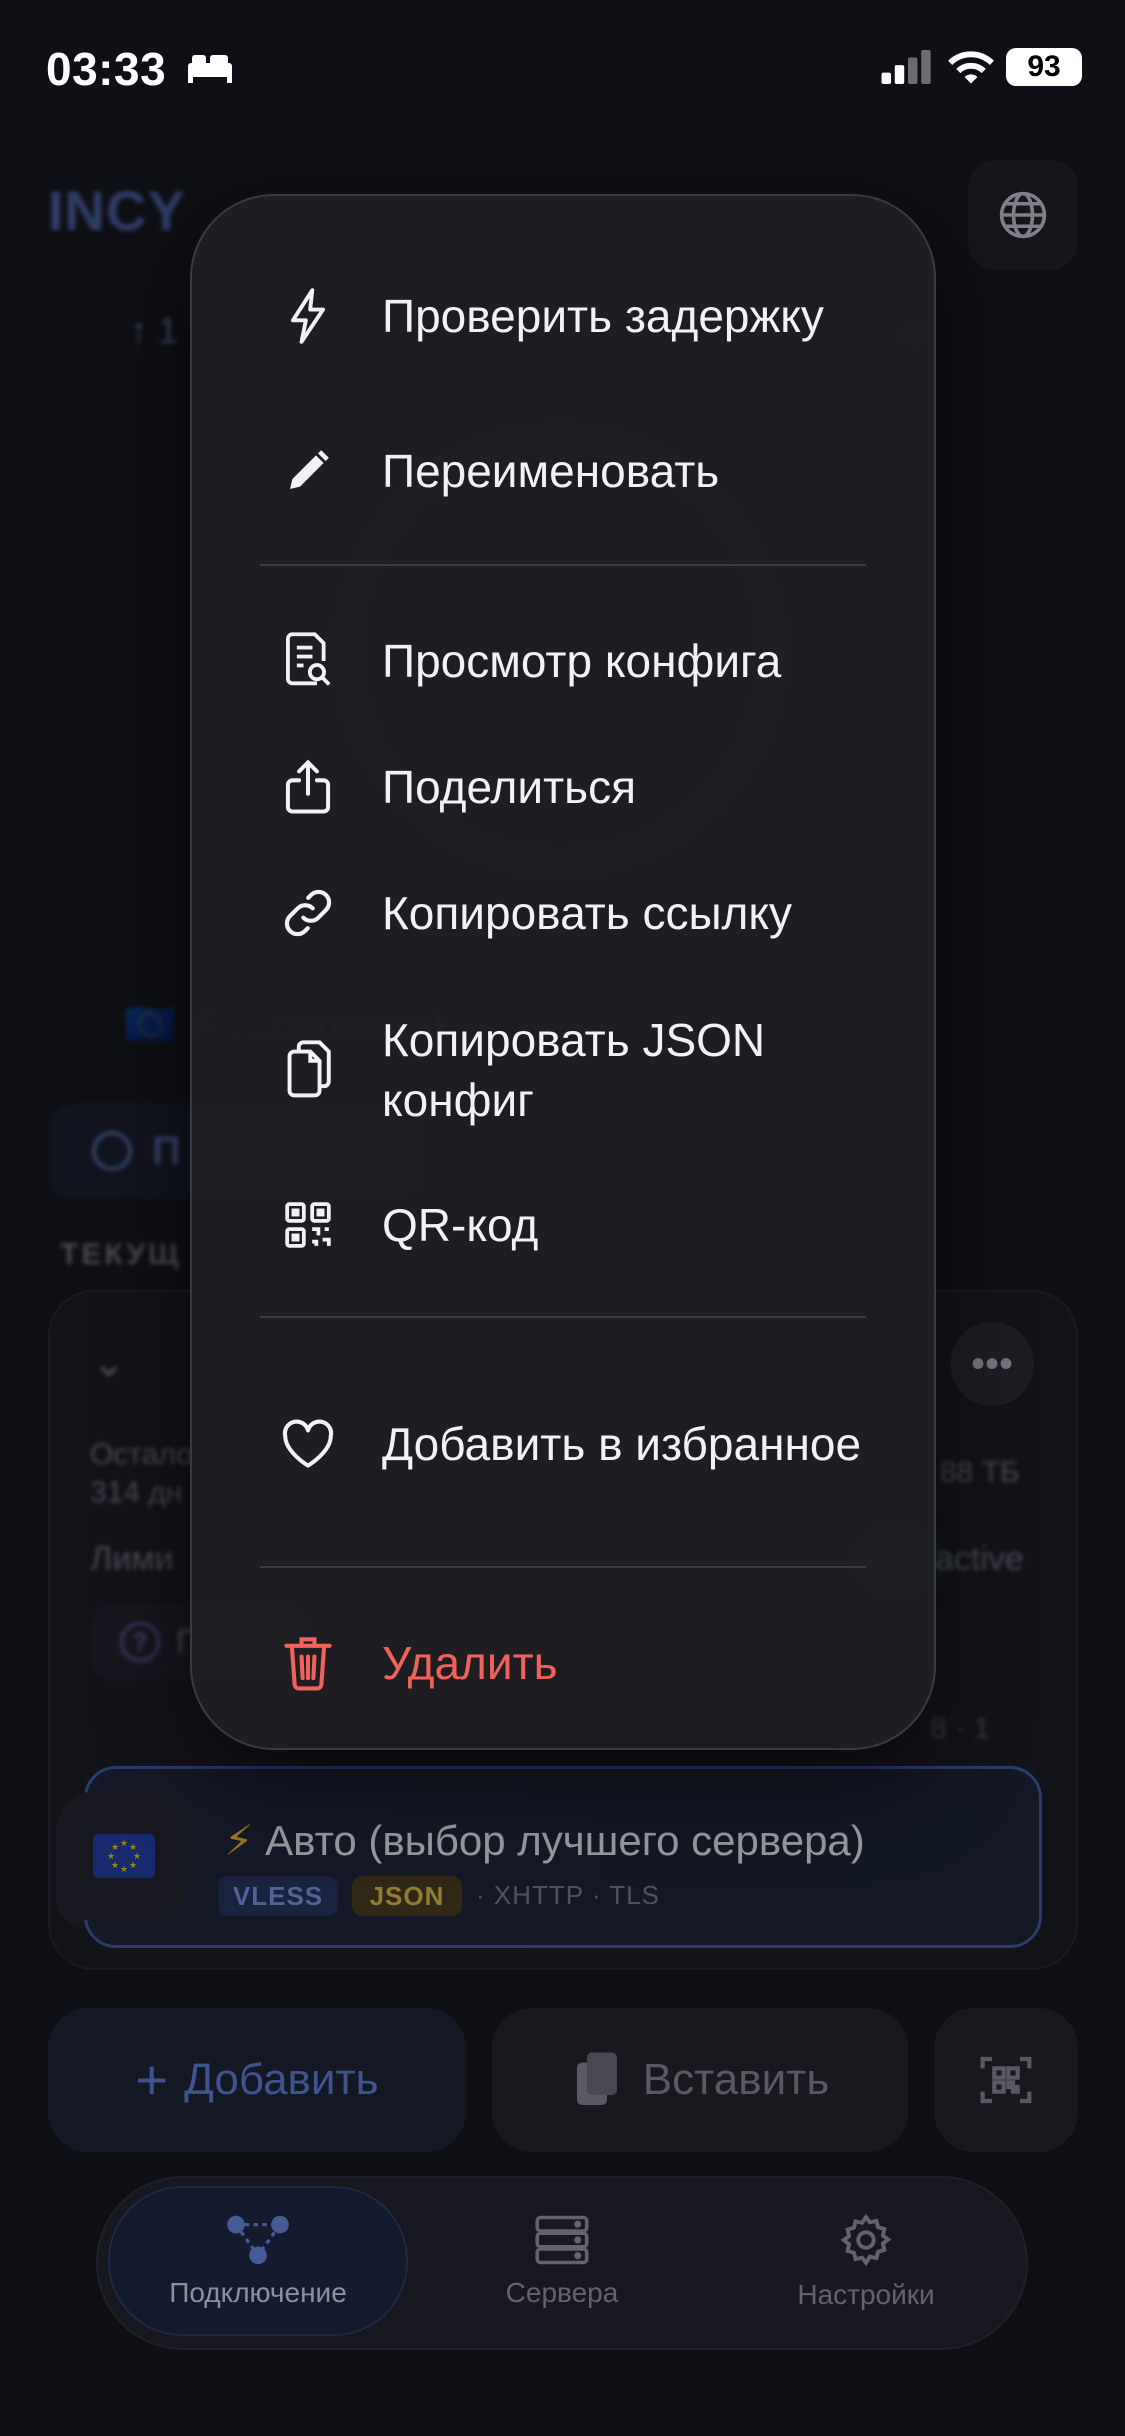 This screenshot has height=2436, width=1125. Describe the element at coordinates (551, 471) in the screenshot. I see `menu-item-label: Переименовать` at that location.